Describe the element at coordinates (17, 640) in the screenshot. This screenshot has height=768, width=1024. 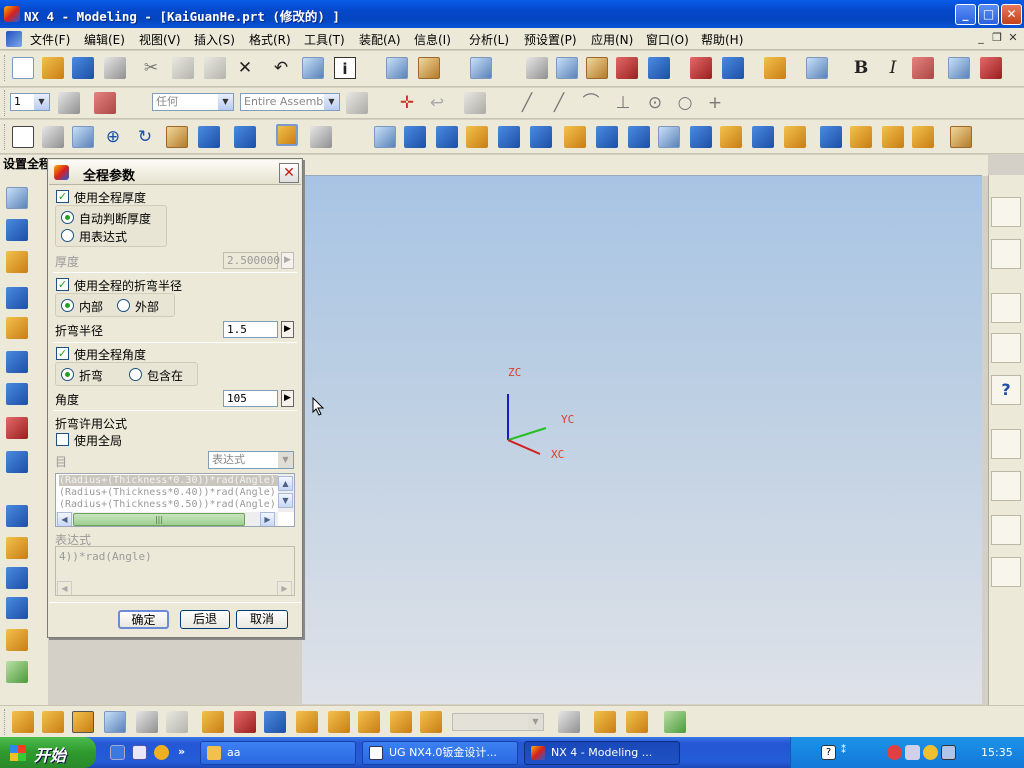
I see `sheet-icon` at that location.